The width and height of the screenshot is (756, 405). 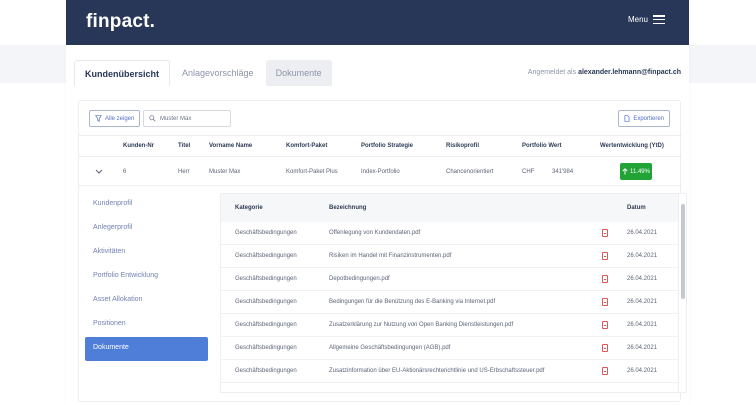 What do you see at coordinates (218, 73) in the screenshot?
I see `tab-anlagevorschlaege: Anlagevorschläge` at bounding box center [218, 73].